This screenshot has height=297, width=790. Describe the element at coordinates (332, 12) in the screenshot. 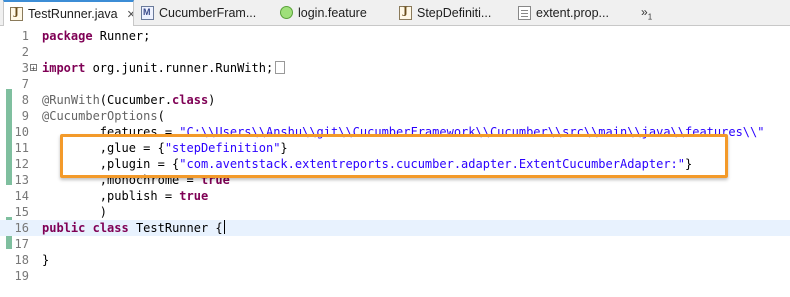

I see `tab-label: login.feature` at that location.